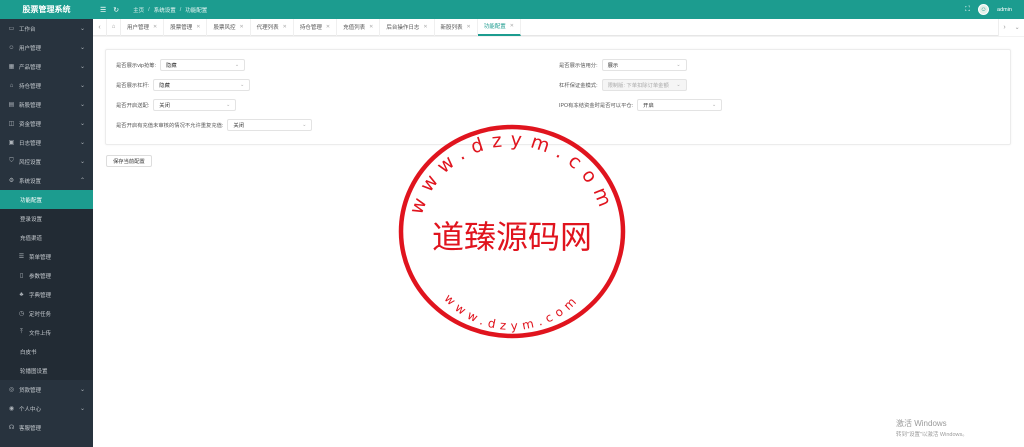 This screenshot has width=1024, height=447. Describe the element at coordinates (310, 28) in the screenshot. I see `tab-label: 持仓管理` at that location.